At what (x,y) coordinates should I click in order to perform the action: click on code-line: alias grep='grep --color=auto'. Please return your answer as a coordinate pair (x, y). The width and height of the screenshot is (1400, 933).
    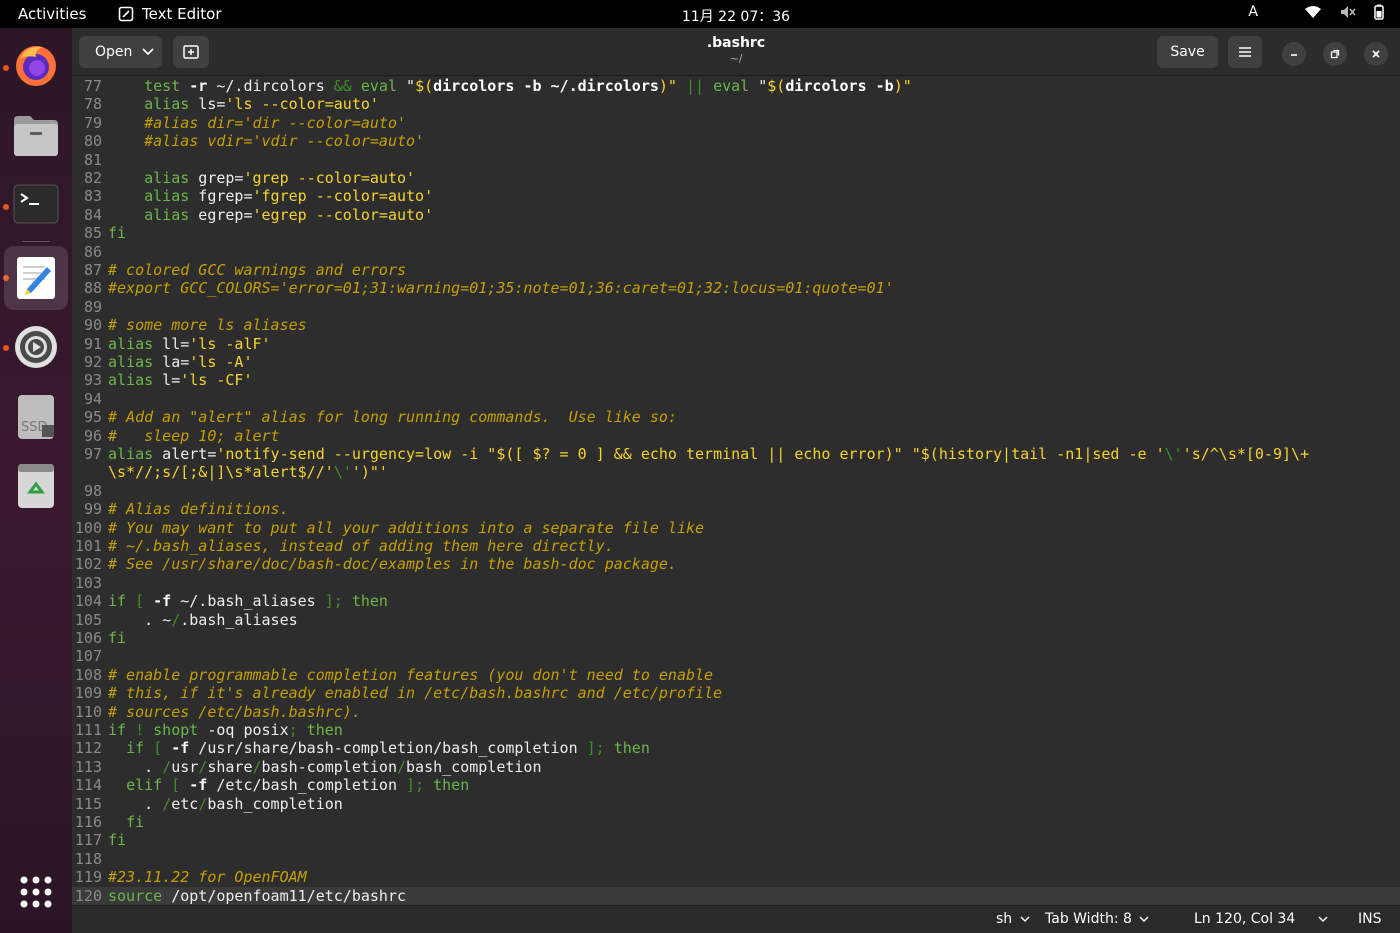
    Looking at the image, I should click on (261, 178).